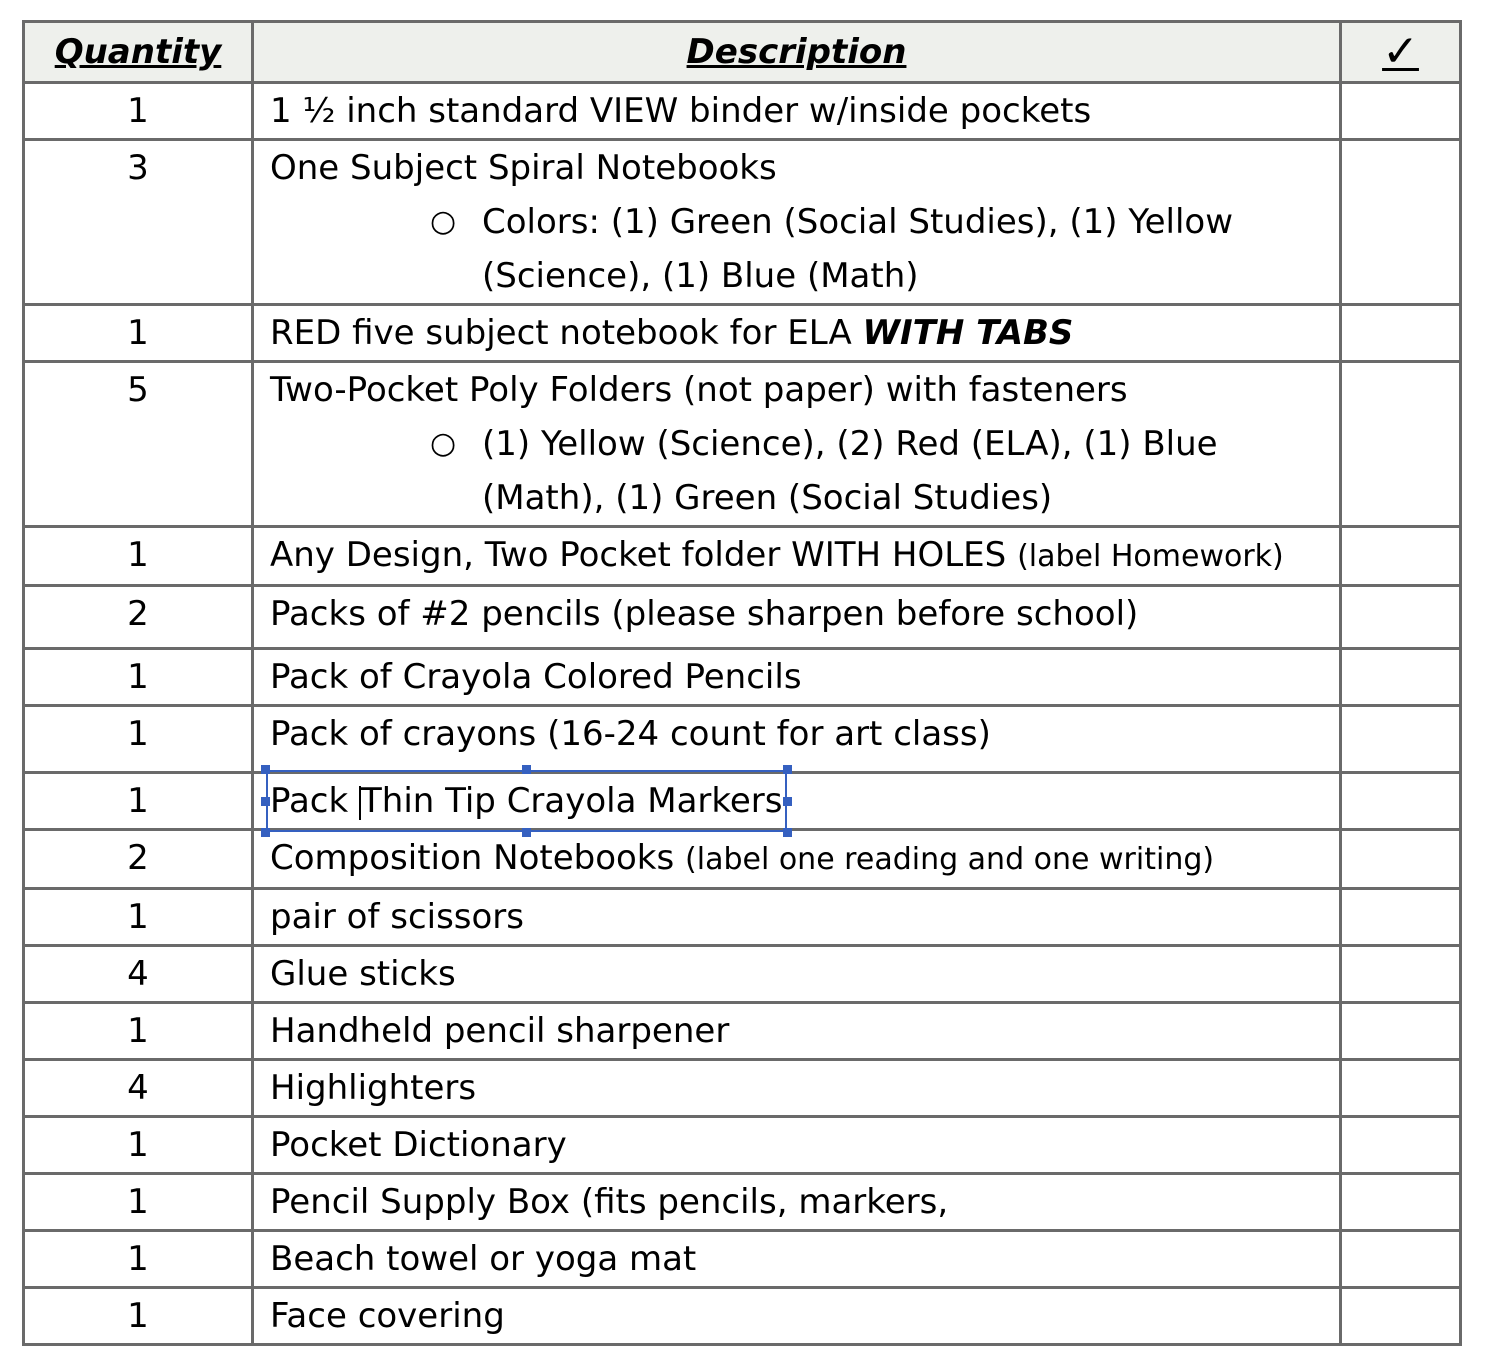  I want to click on quantity-cell: 5, so click(138, 444).